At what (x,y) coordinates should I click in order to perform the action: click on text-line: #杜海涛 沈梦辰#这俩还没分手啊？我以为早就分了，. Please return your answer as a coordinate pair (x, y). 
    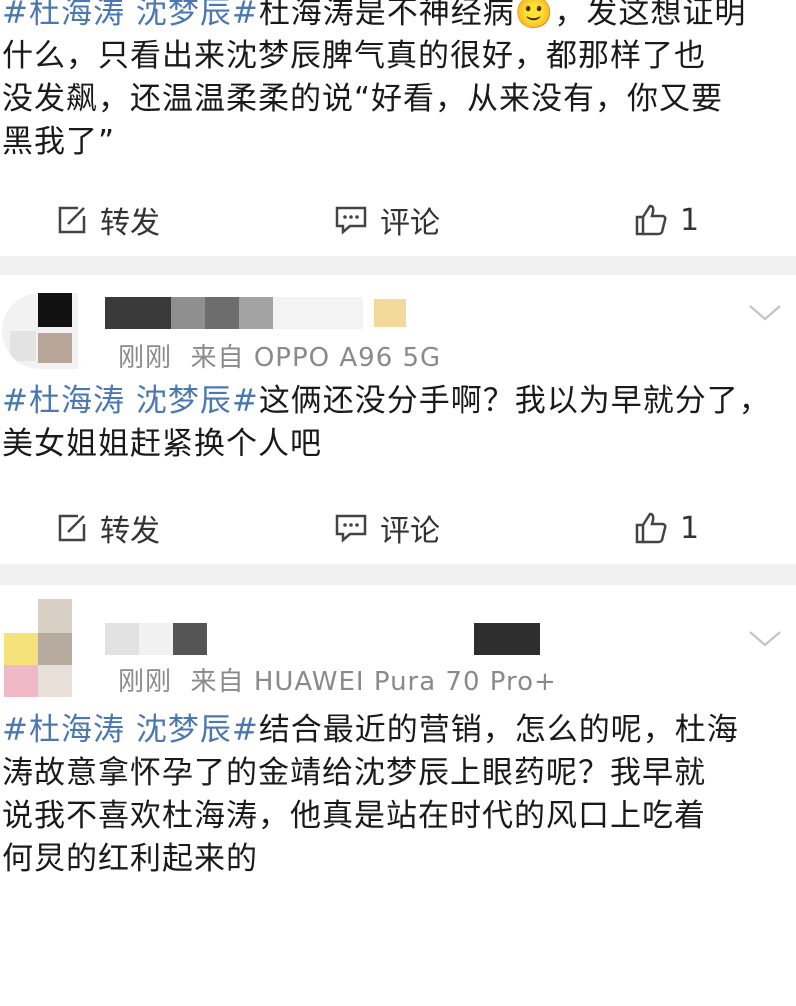
    Looking at the image, I should click on (392, 401).